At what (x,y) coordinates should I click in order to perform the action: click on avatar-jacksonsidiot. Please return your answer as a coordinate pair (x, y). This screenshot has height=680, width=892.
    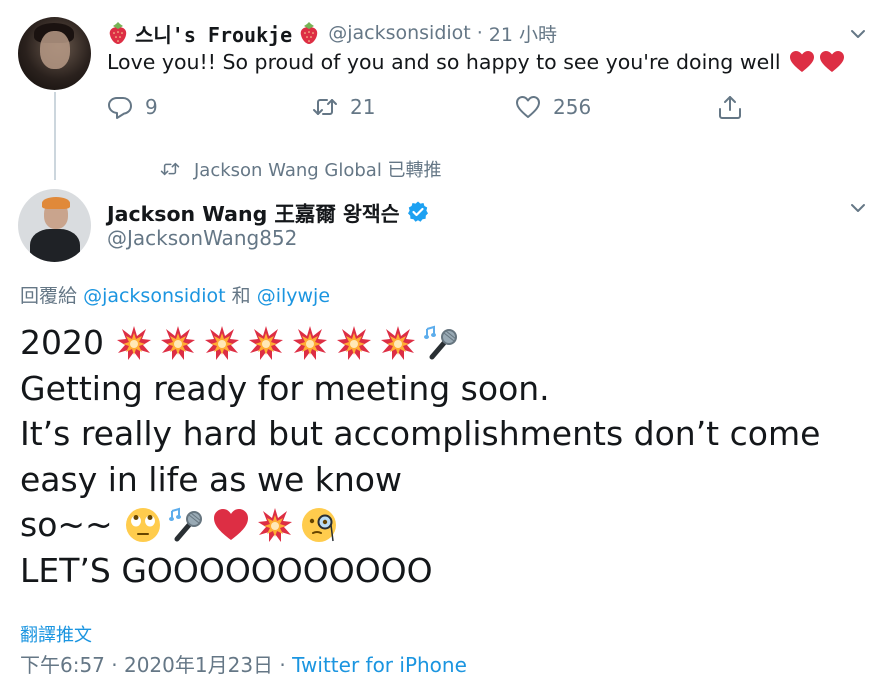
    Looking at the image, I should click on (54, 53).